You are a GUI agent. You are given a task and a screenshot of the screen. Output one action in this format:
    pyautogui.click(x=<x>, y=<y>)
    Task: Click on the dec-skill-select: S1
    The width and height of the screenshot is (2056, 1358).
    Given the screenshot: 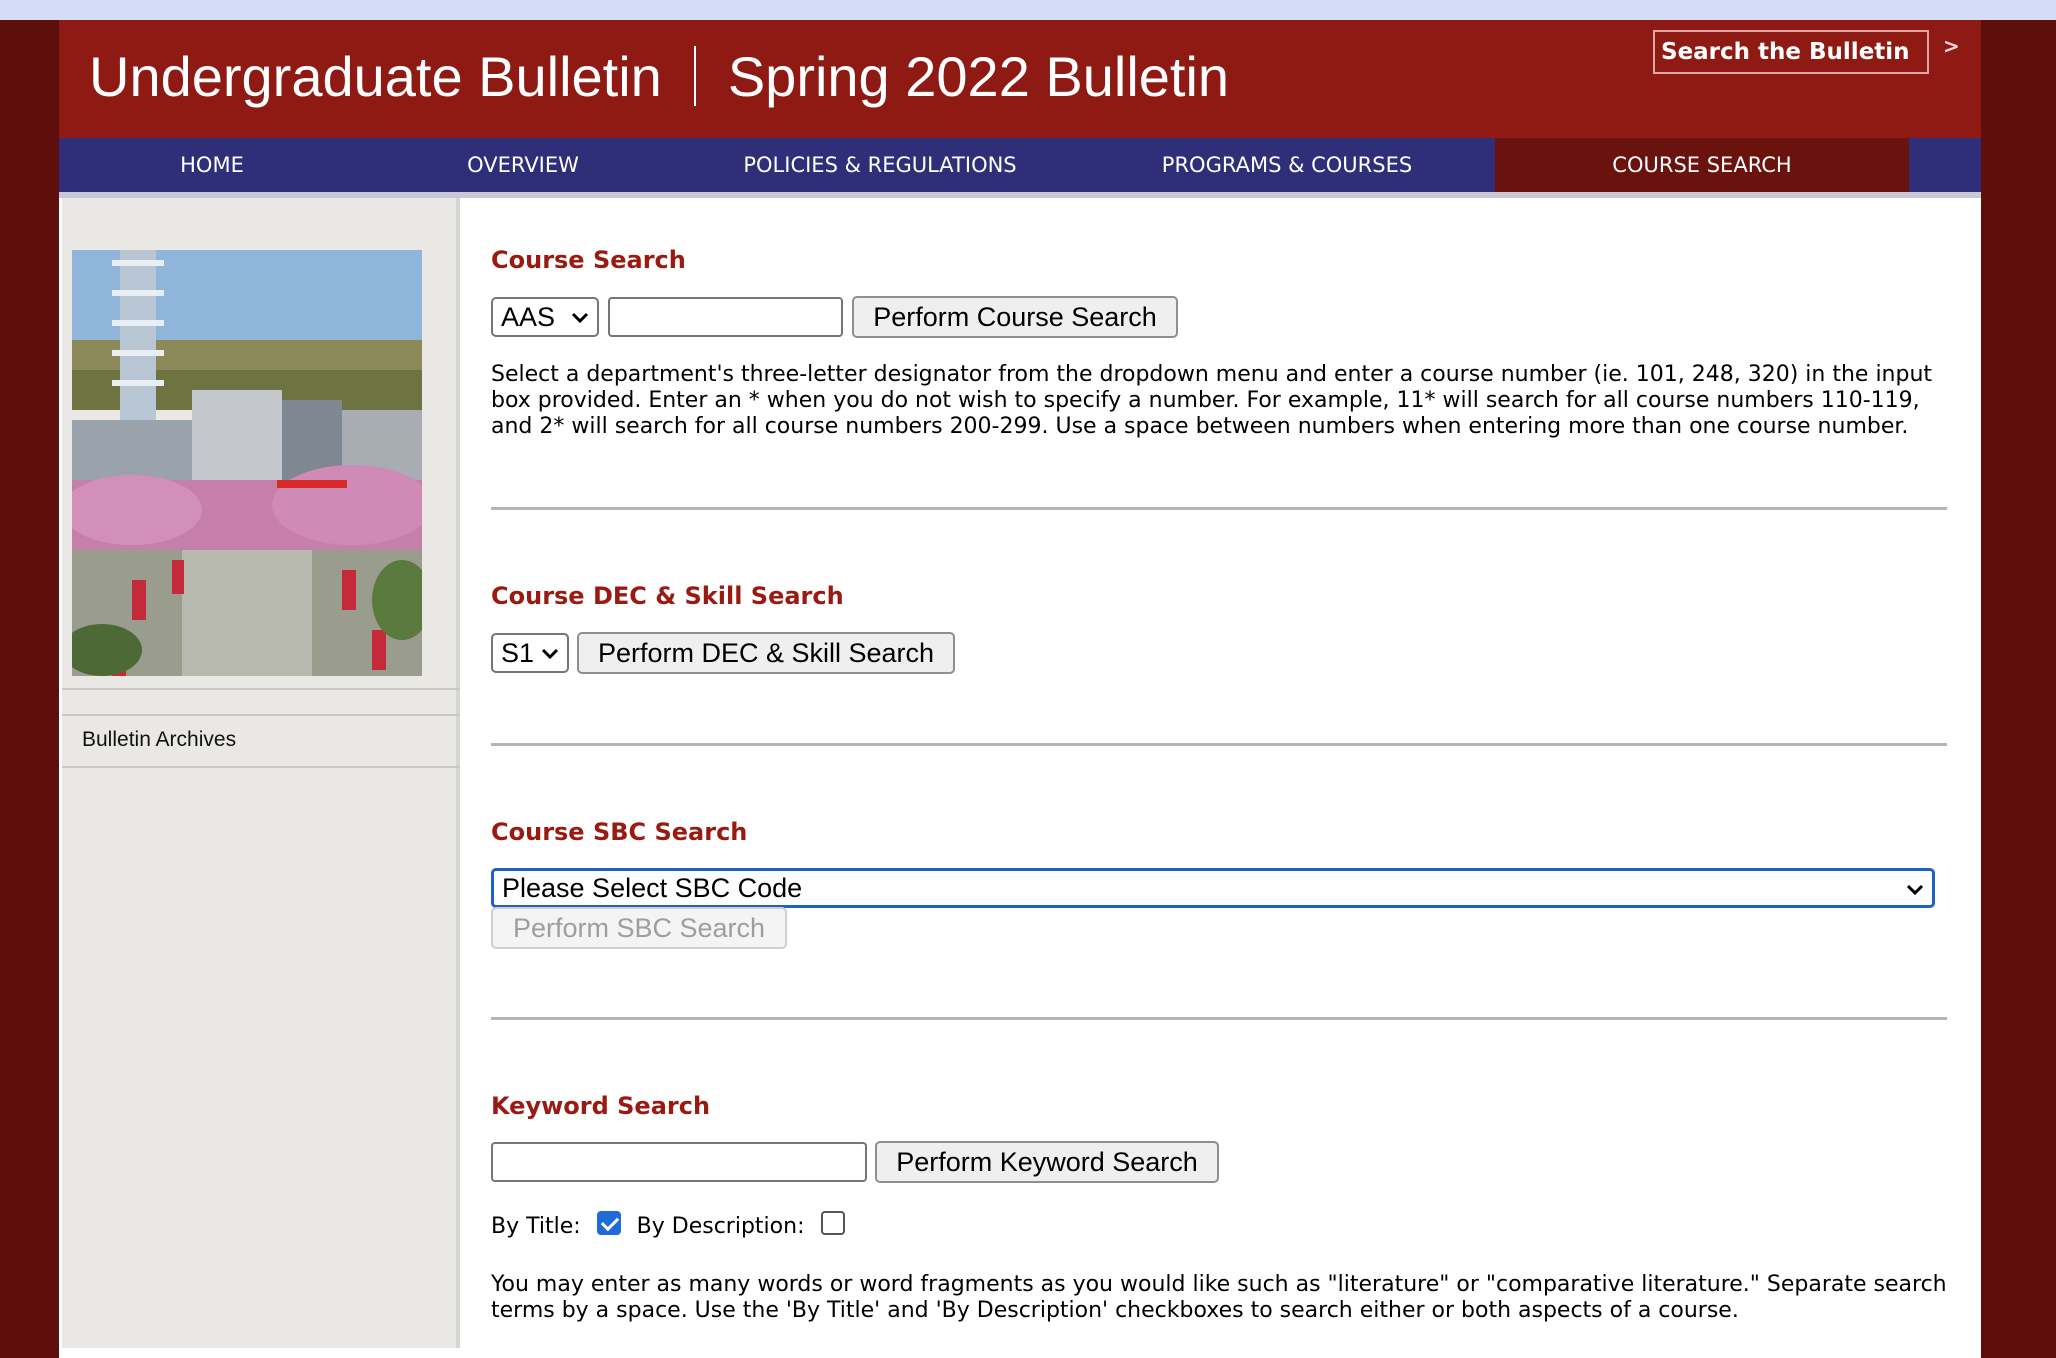 What is the action you would take?
    pyautogui.click(x=530, y=653)
    